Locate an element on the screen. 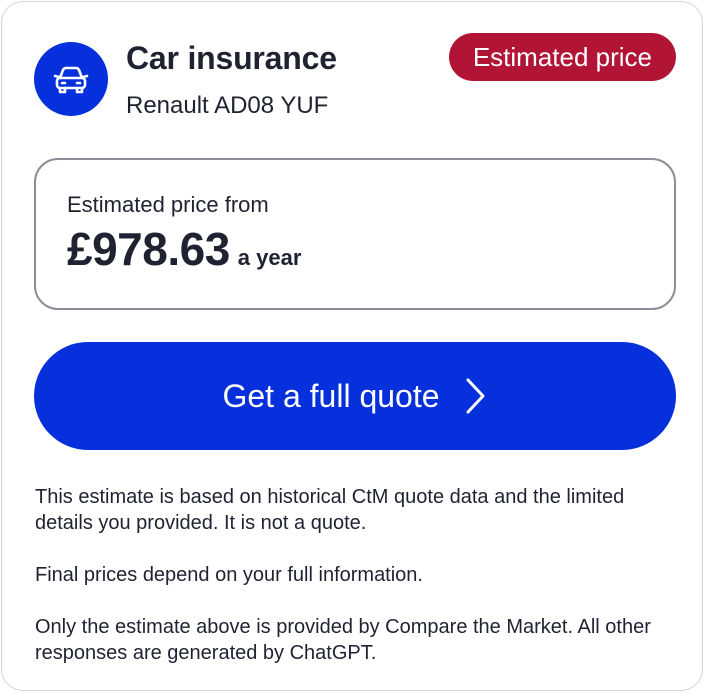 The width and height of the screenshot is (706, 694). vehicle-registration: Renault AD08 YUF is located at coordinates (227, 105).